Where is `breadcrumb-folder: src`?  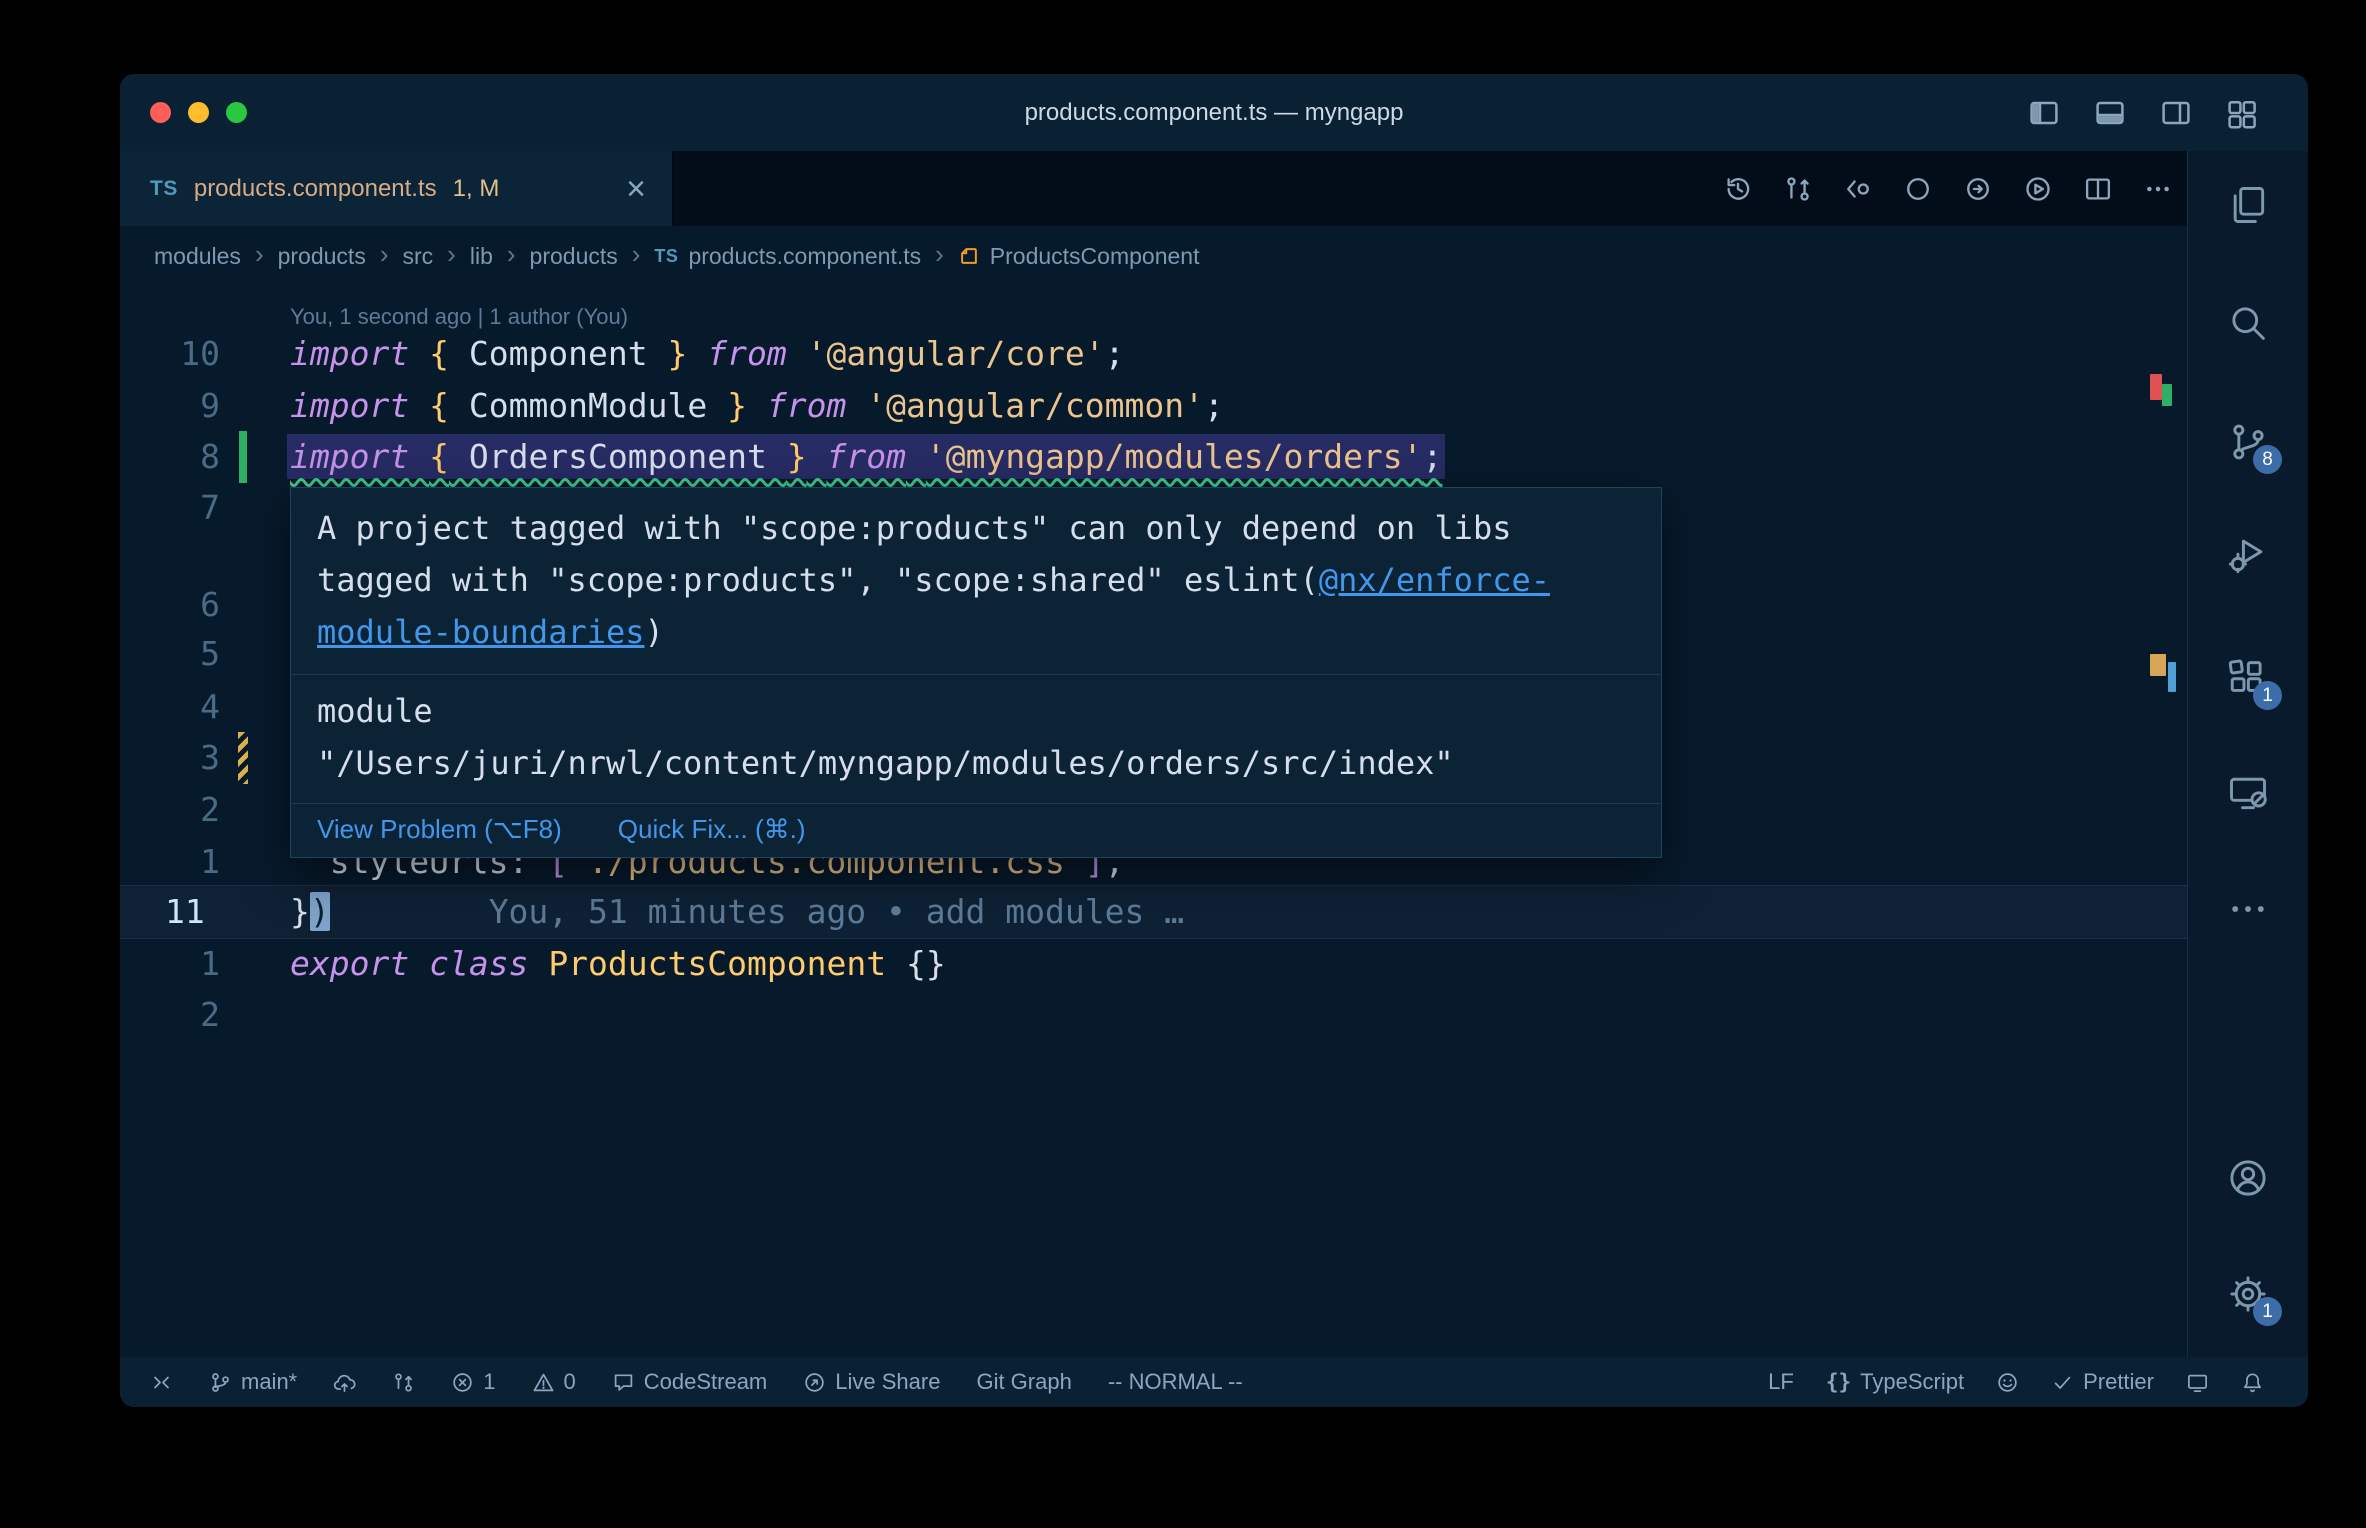
breadcrumb-folder: src is located at coordinates (418, 256).